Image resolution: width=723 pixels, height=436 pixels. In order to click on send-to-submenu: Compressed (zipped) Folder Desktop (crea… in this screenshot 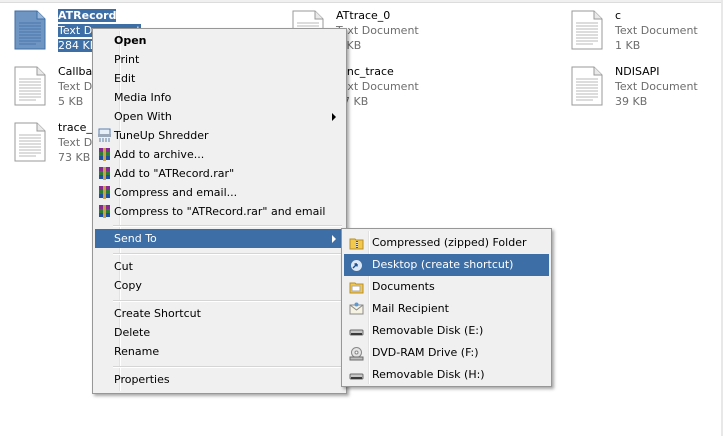, I will do `click(446, 307)`.